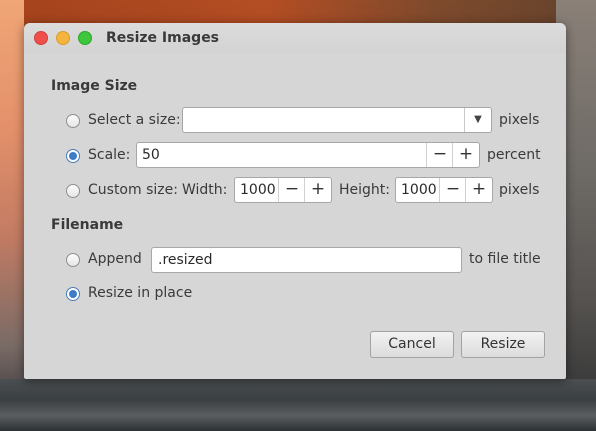 The width and height of the screenshot is (596, 431). What do you see at coordinates (519, 190) in the screenshot?
I see `custom-size-unit: pixels` at bounding box center [519, 190].